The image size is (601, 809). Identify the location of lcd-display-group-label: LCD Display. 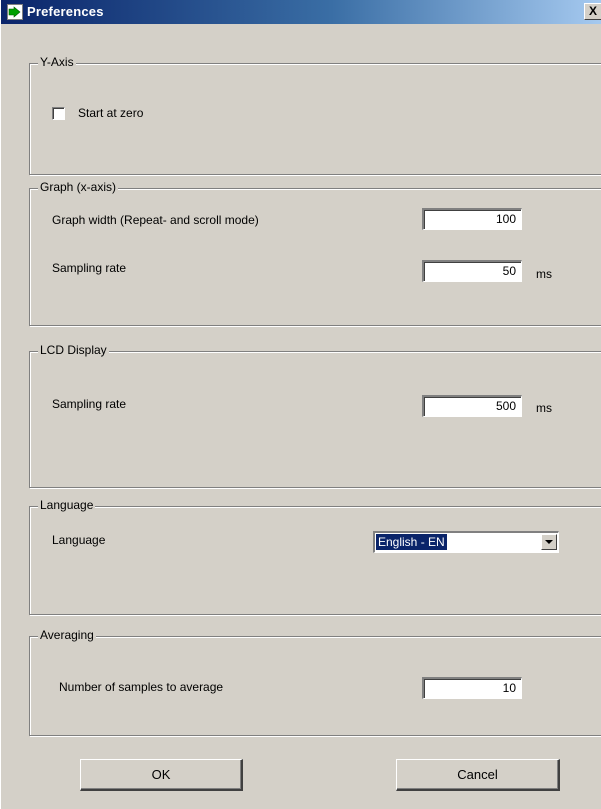
(73, 350).